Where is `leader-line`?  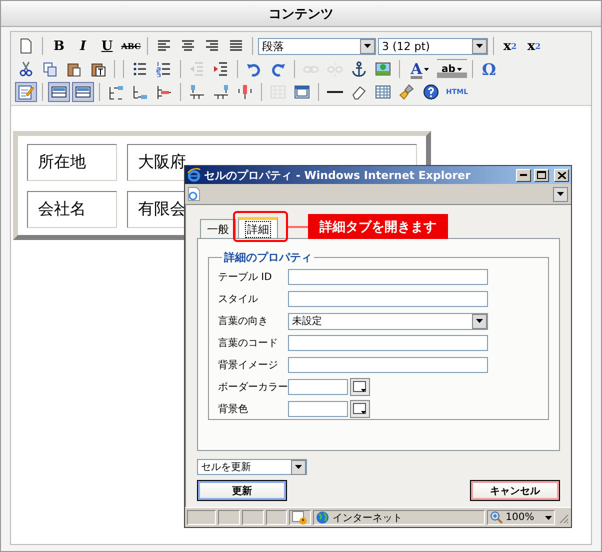
leader-line is located at coordinates (298, 227).